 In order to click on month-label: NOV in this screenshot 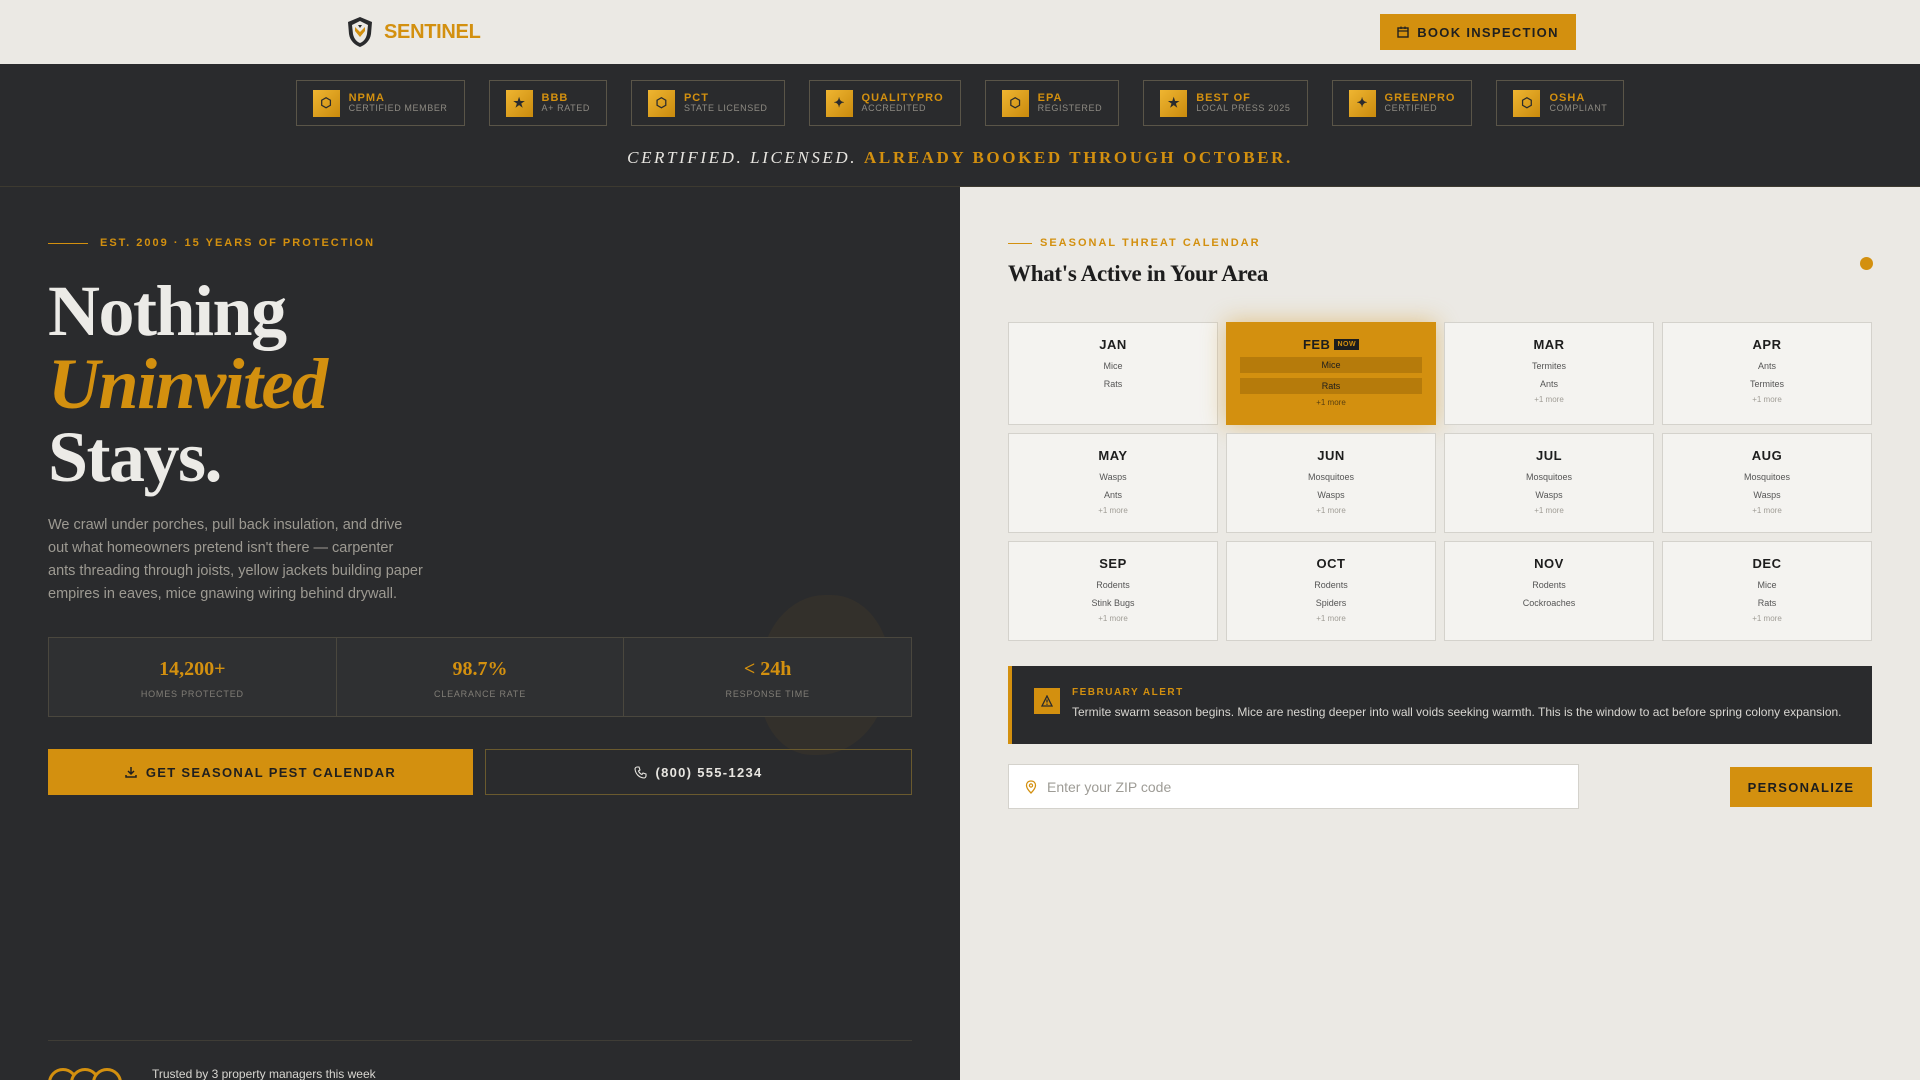, I will do `click(1549, 563)`.